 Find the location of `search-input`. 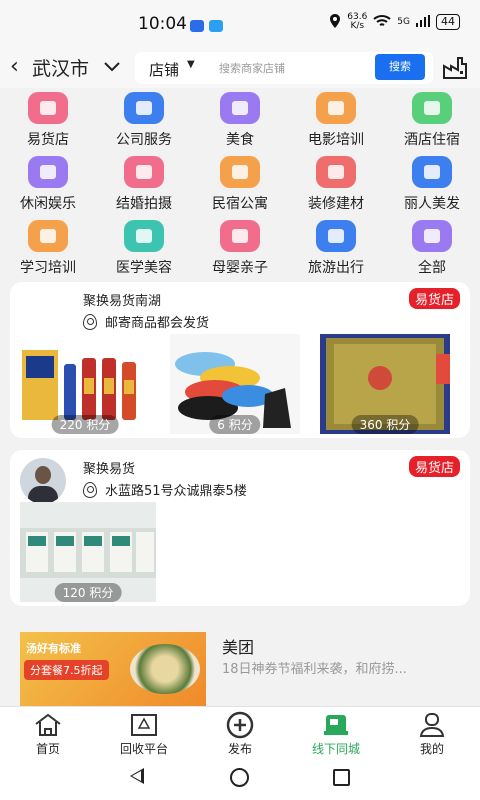

search-input is located at coordinates (294, 68).